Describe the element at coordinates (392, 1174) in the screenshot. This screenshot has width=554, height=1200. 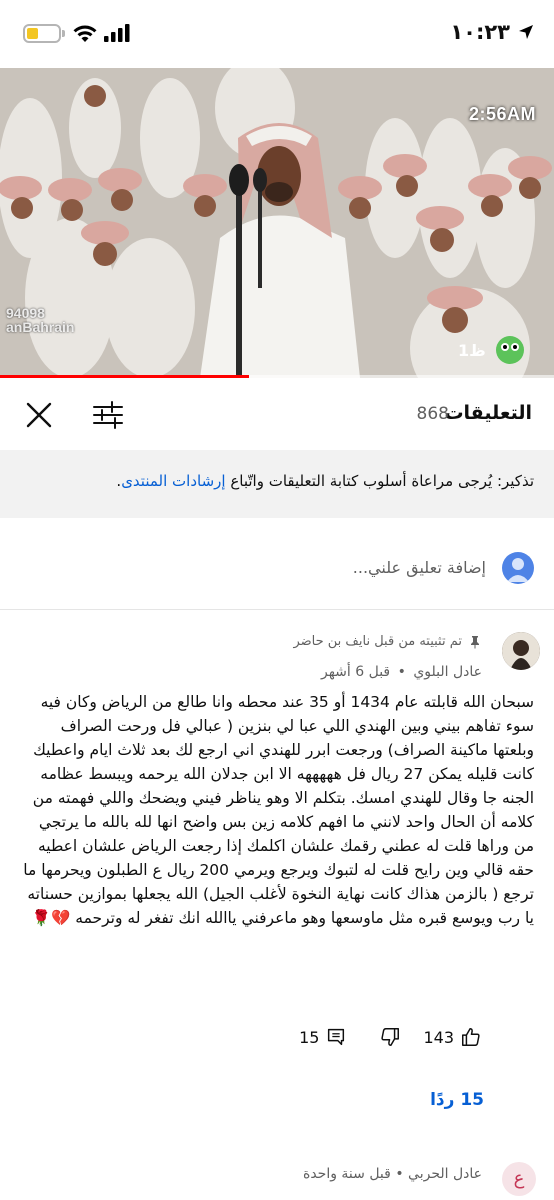
I see `comment-meta-2: عادل الحربي • قبل سنة واحدة` at that location.